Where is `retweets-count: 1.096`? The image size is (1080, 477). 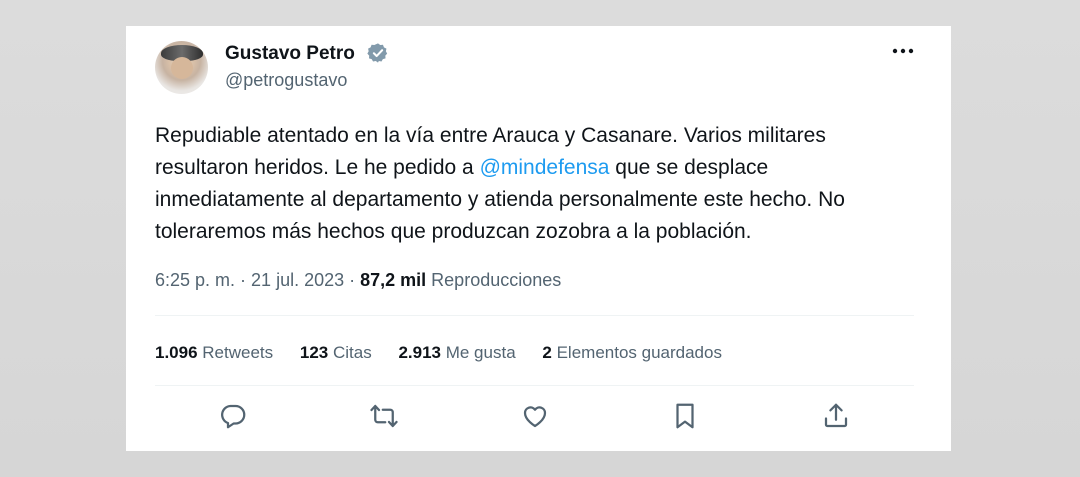 retweets-count: 1.096 is located at coordinates (176, 352).